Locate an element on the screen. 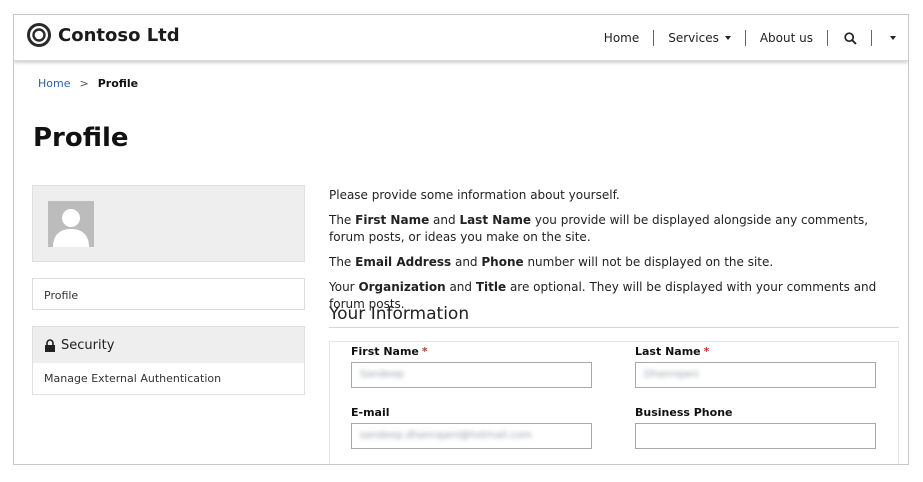  email-label: E-mail is located at coordinates (370, 412).